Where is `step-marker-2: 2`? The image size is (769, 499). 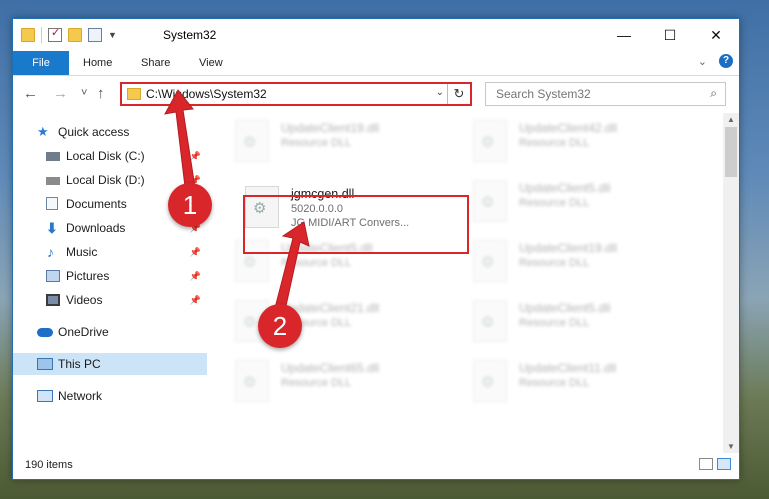 step-marker-2: 2 is located at coordinates (280, 326).